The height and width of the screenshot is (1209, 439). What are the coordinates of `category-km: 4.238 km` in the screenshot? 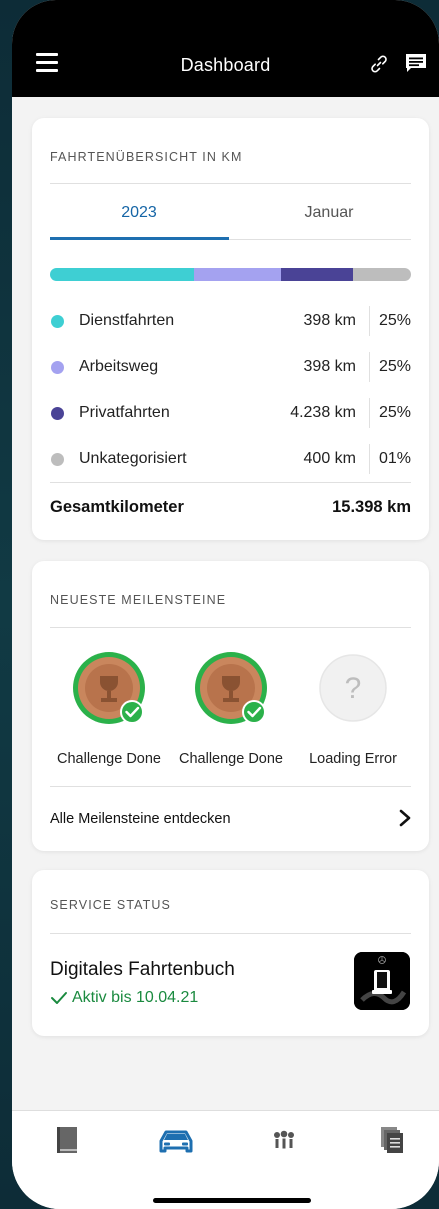 It's located at (323, 412).